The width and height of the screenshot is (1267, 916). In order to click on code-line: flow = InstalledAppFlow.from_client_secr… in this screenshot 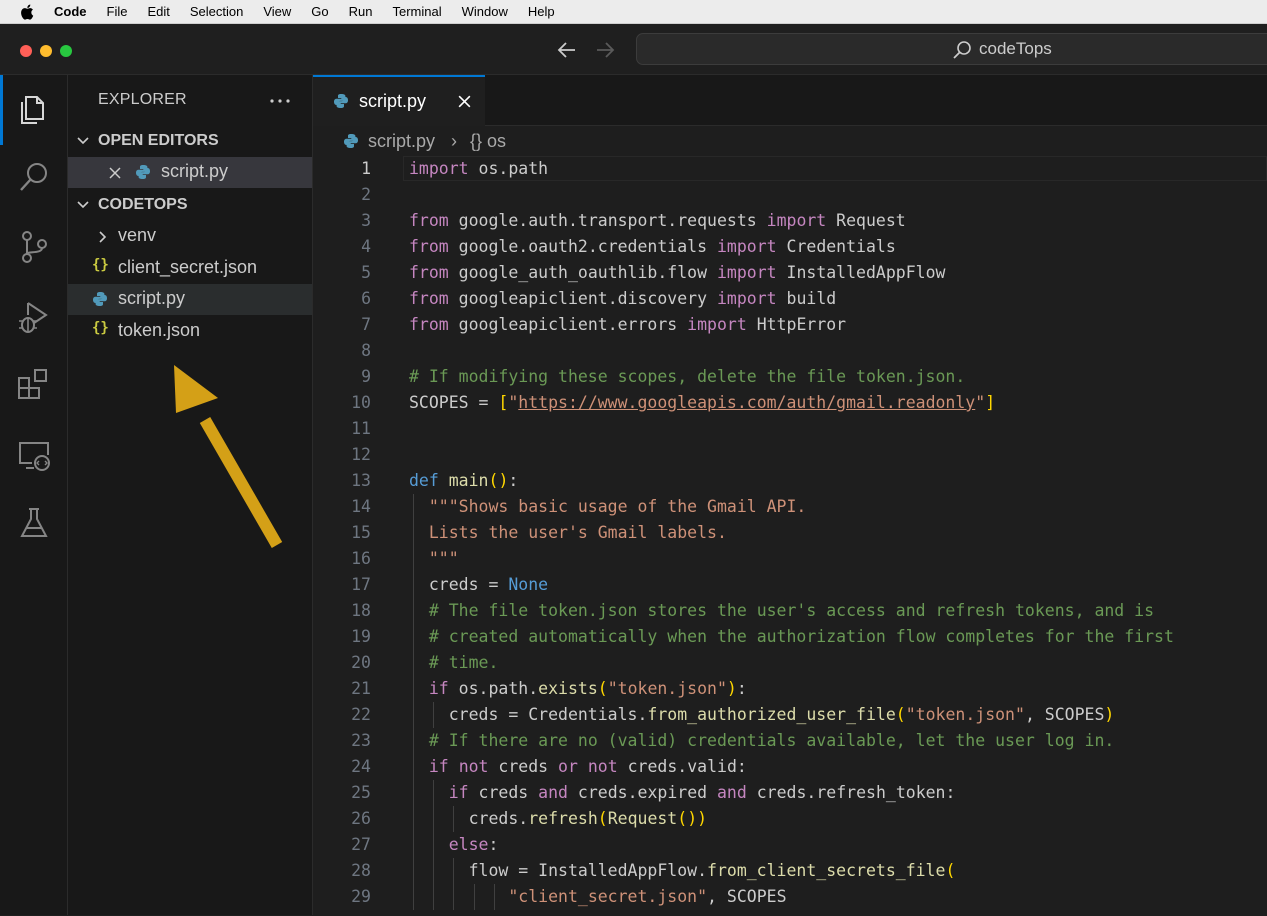, I will do `click(682, 871)`.